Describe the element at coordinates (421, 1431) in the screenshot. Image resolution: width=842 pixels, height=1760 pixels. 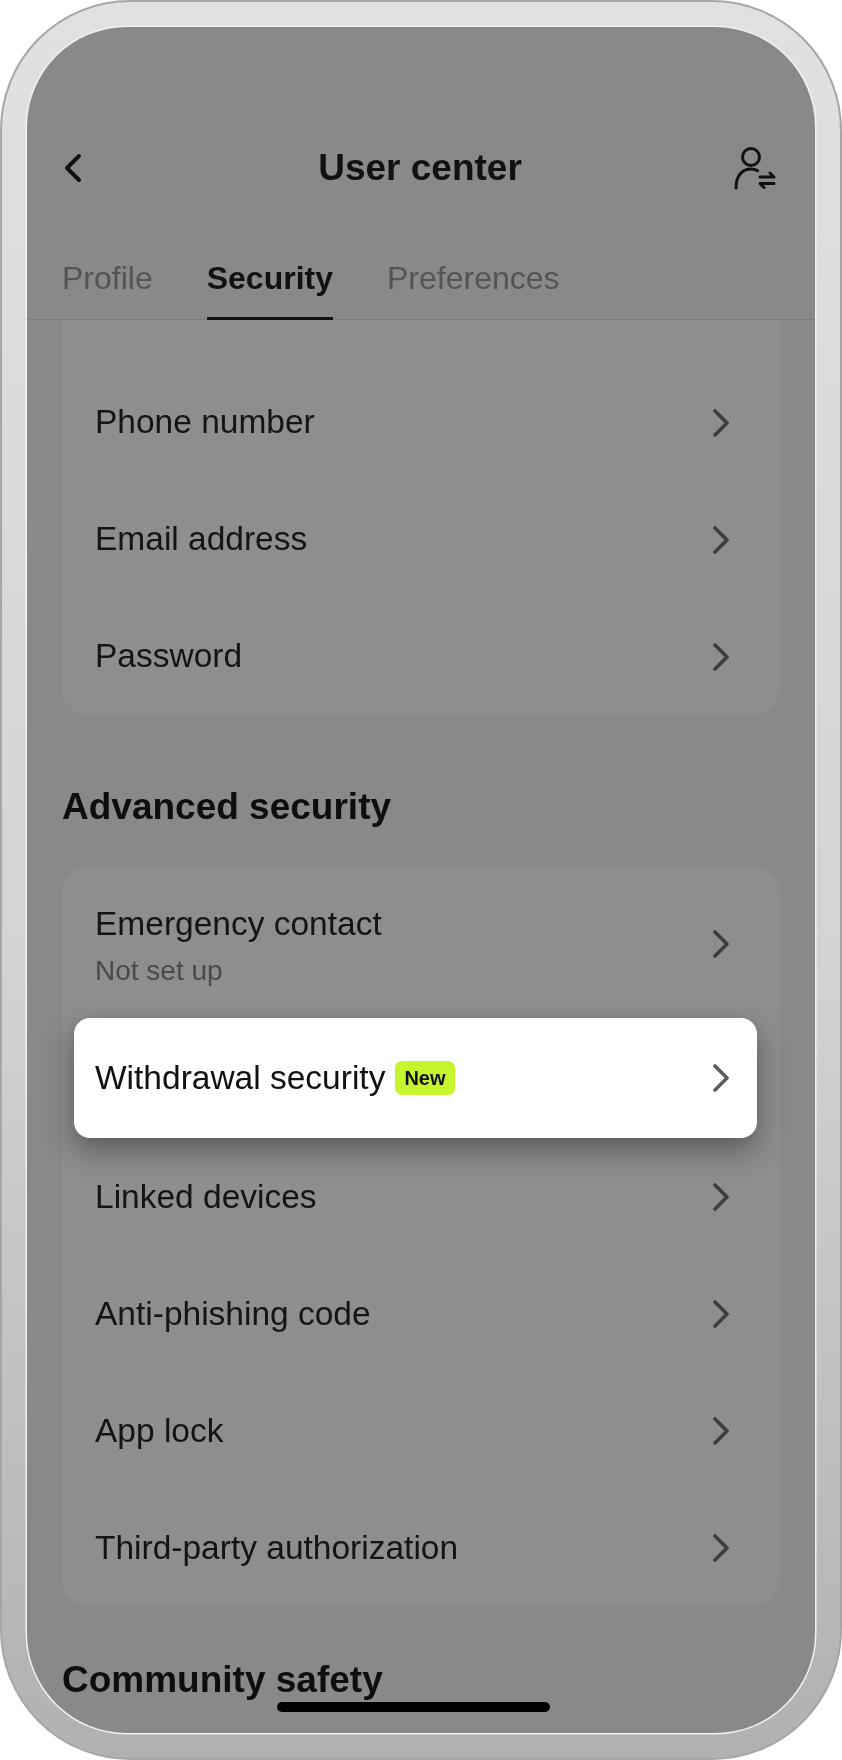
I see `settings-row: App lock` at that location.